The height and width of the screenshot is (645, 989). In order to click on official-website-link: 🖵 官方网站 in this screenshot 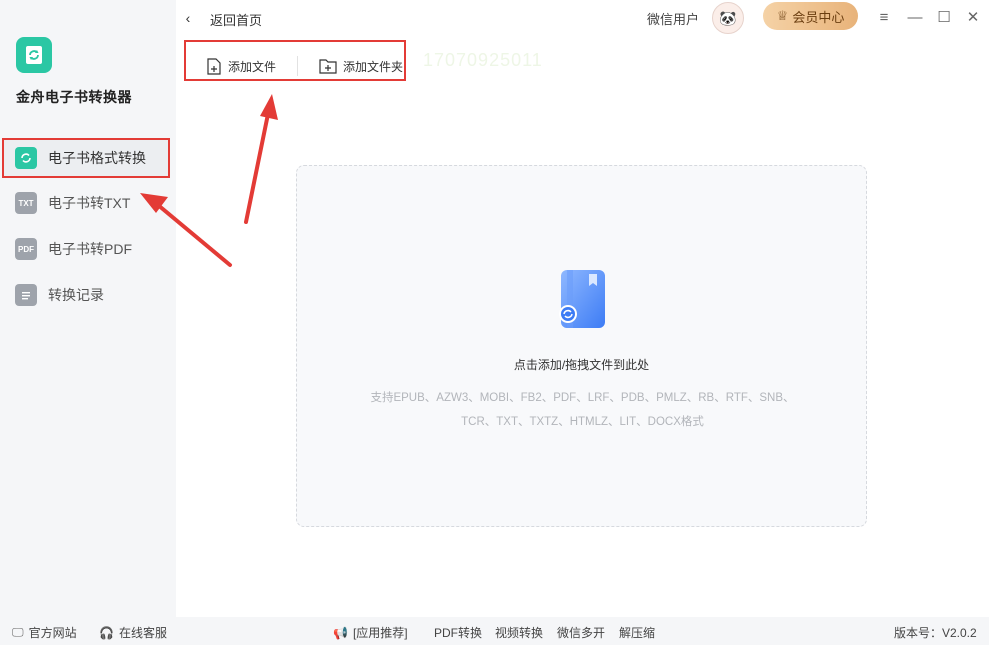, I will do `click(44, 632)`.